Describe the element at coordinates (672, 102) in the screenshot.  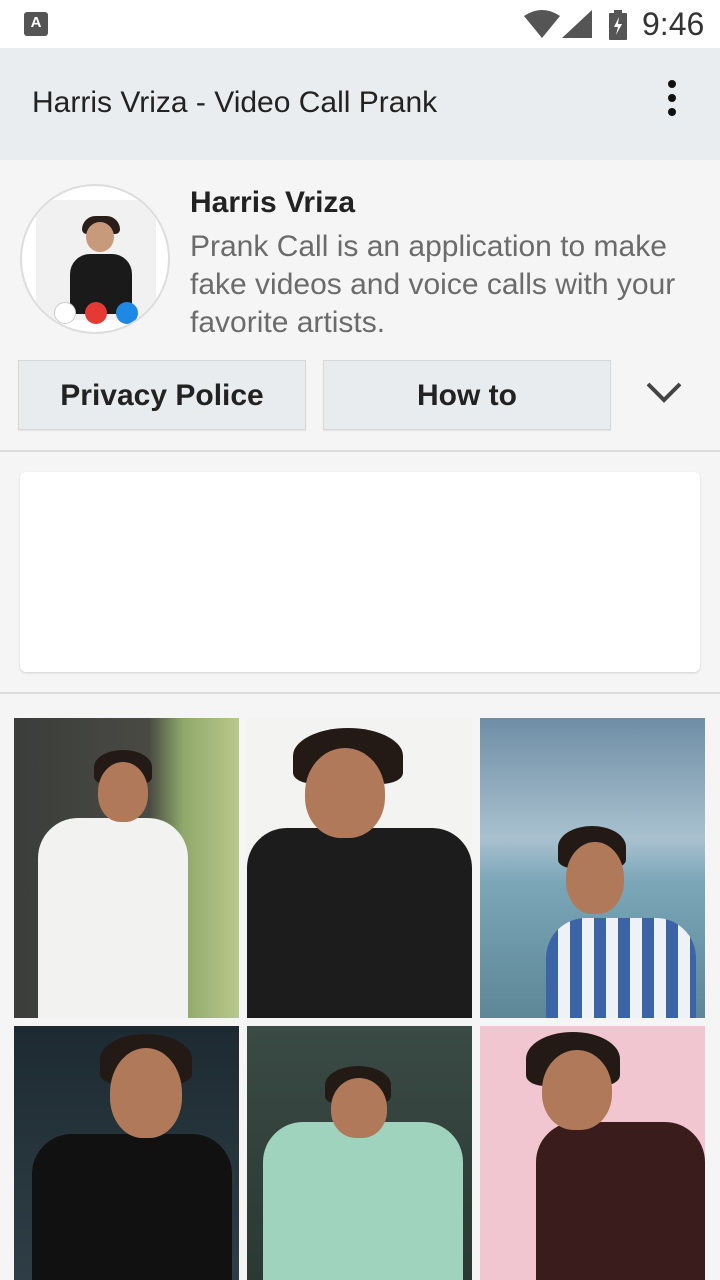
I see `more-vert-icon` at that location.